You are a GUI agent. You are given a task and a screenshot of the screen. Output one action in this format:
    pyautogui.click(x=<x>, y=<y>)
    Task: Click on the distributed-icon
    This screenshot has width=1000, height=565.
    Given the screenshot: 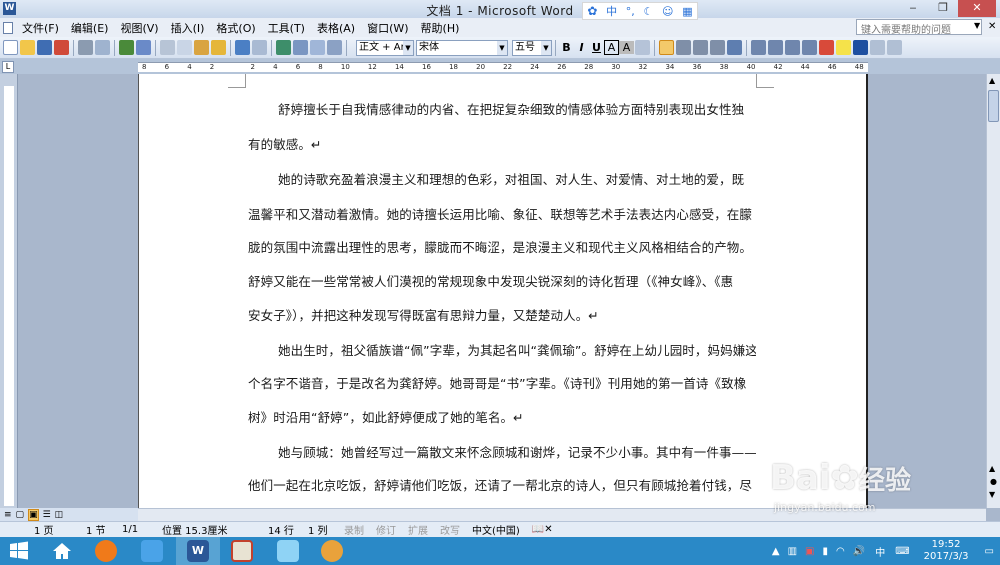 What is the action you would take?
    pyautogui.click(x=717, y=47)
    